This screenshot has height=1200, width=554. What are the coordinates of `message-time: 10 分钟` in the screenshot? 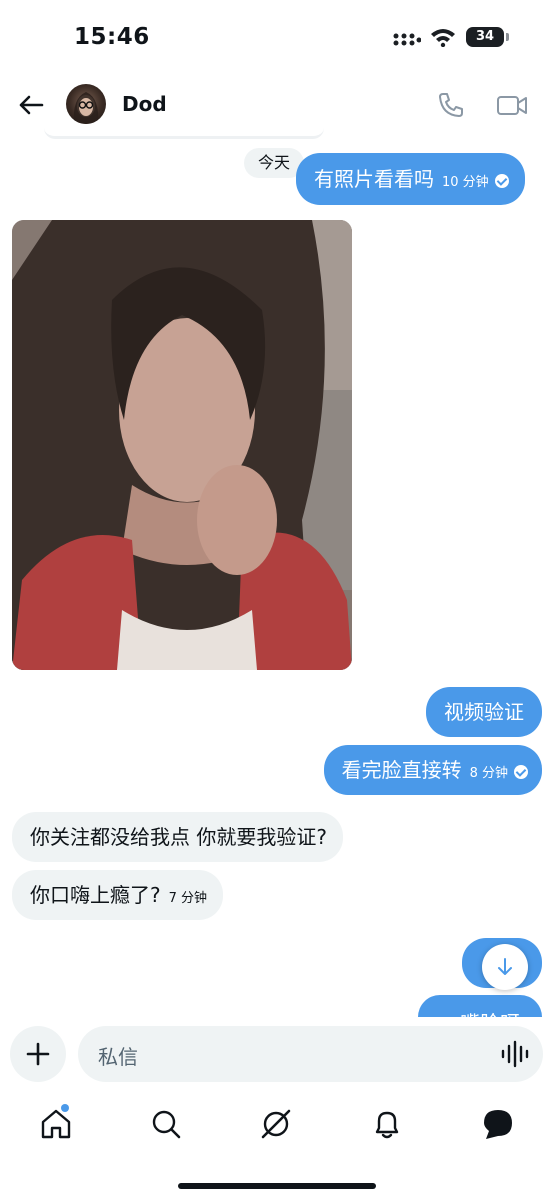 It's located at (465, 182).